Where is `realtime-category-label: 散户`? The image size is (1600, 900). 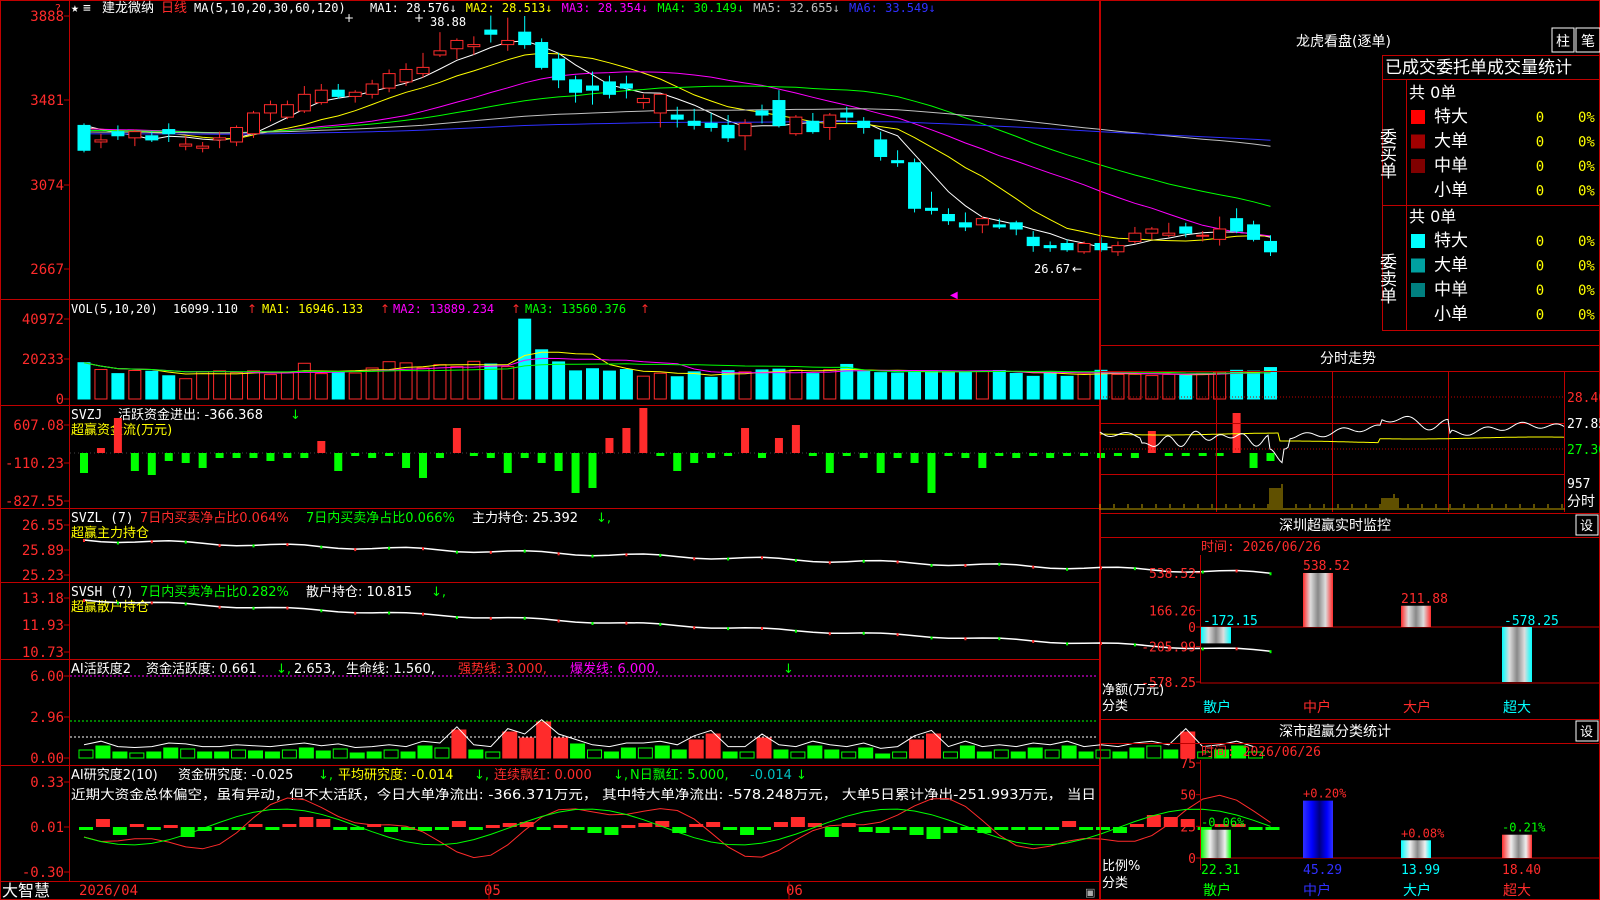 realtime-category-label: 散户 is located at coordinates (1217, 707).